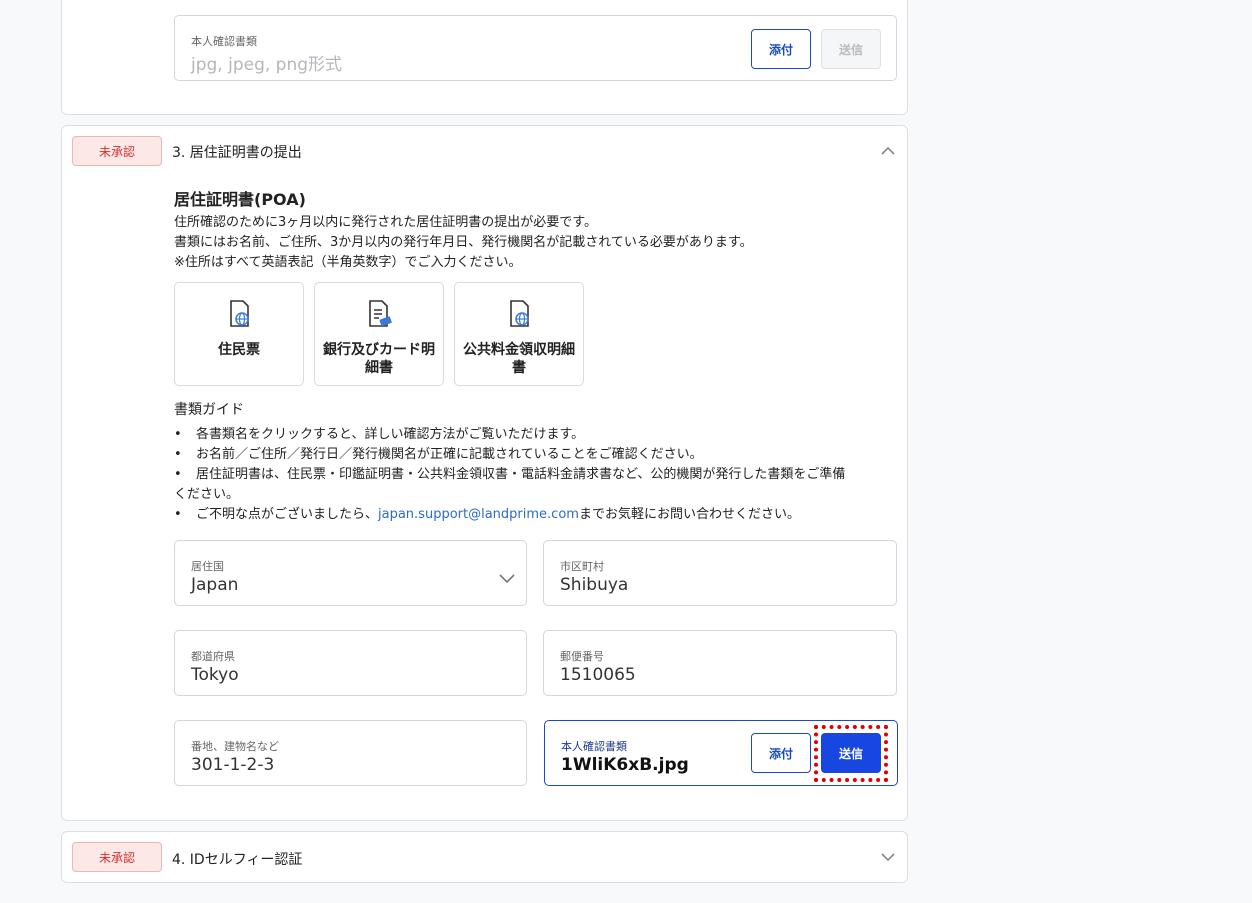 Image resolution: width=1252 pixels, height=903 pixels. What do you see at coordinates (215, 675) in the screenshot?
I see `prefecture-value: Tokyo` at bounding box center [215, 675].